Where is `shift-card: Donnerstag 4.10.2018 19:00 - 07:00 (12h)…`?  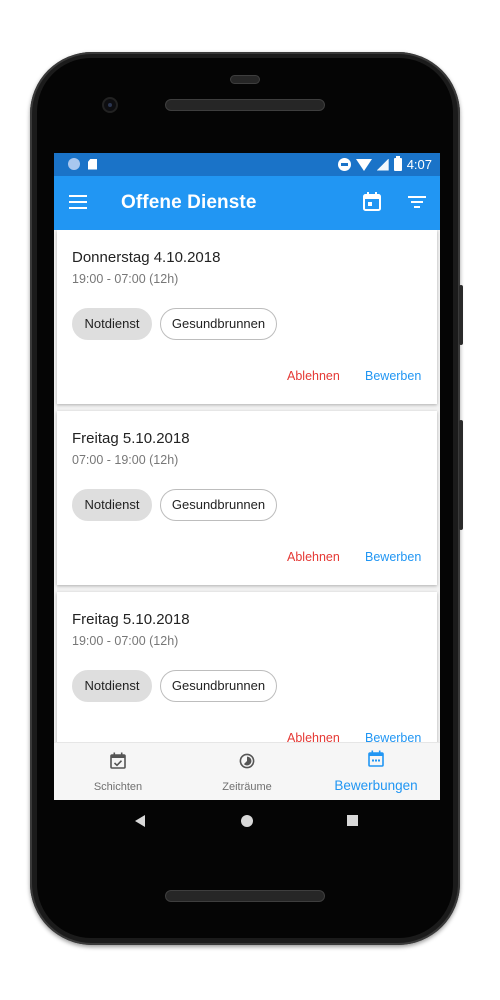
shift-card: Donnerstag 4.10.2018 19:00 - 07:00 (12h)… is located at coordinates (247, 317).